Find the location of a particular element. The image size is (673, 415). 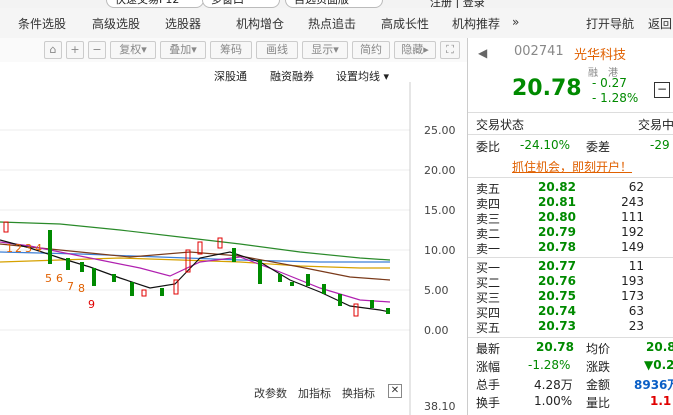

chart-label-2: 2 is located at coordinates (18, 248).